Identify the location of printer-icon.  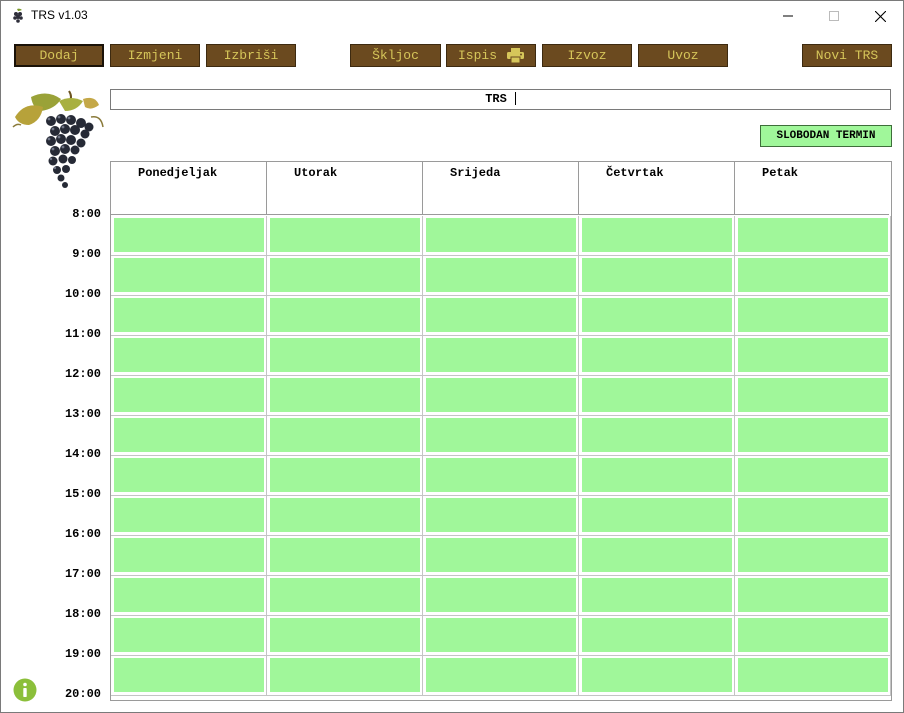
(515, 55).